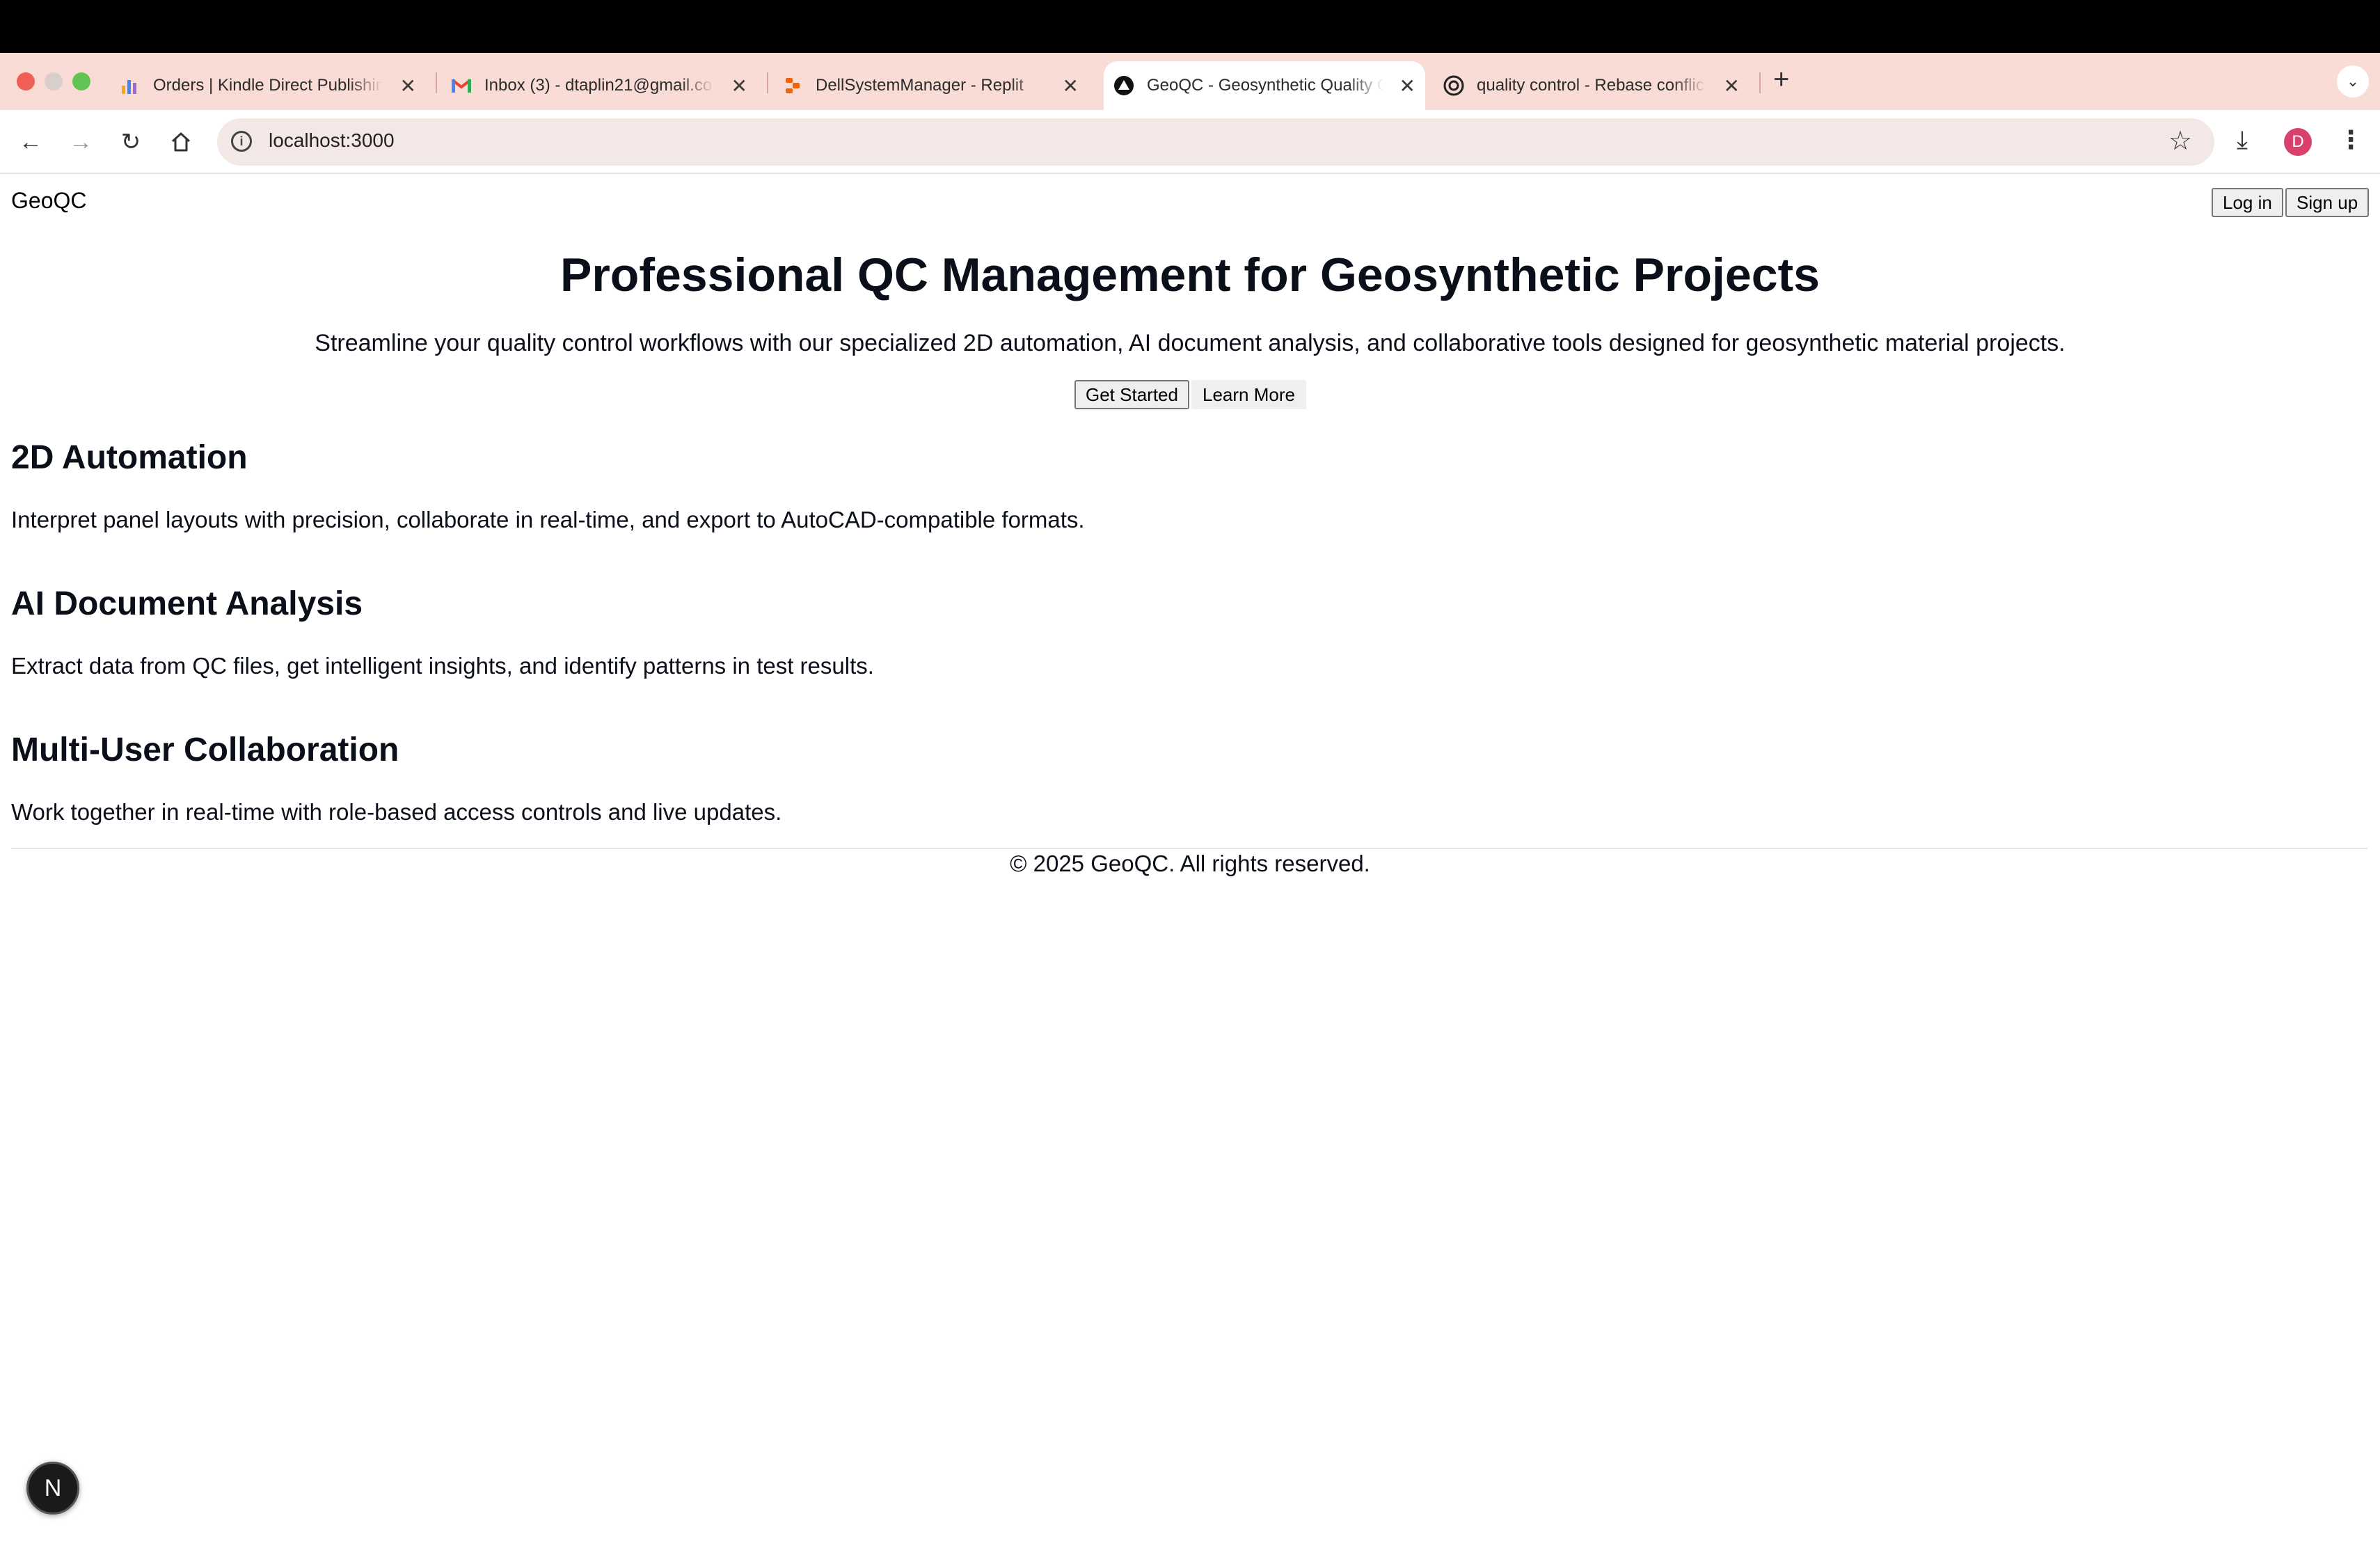 This screenshot has width=2380, height=1541. I want to click on brand-logo: GeoQC, so click(48, 201).